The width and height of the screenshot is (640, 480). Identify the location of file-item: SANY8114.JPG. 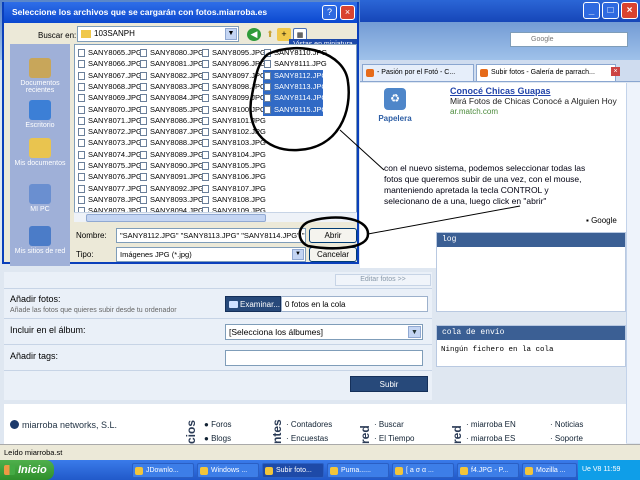
(295, 98).